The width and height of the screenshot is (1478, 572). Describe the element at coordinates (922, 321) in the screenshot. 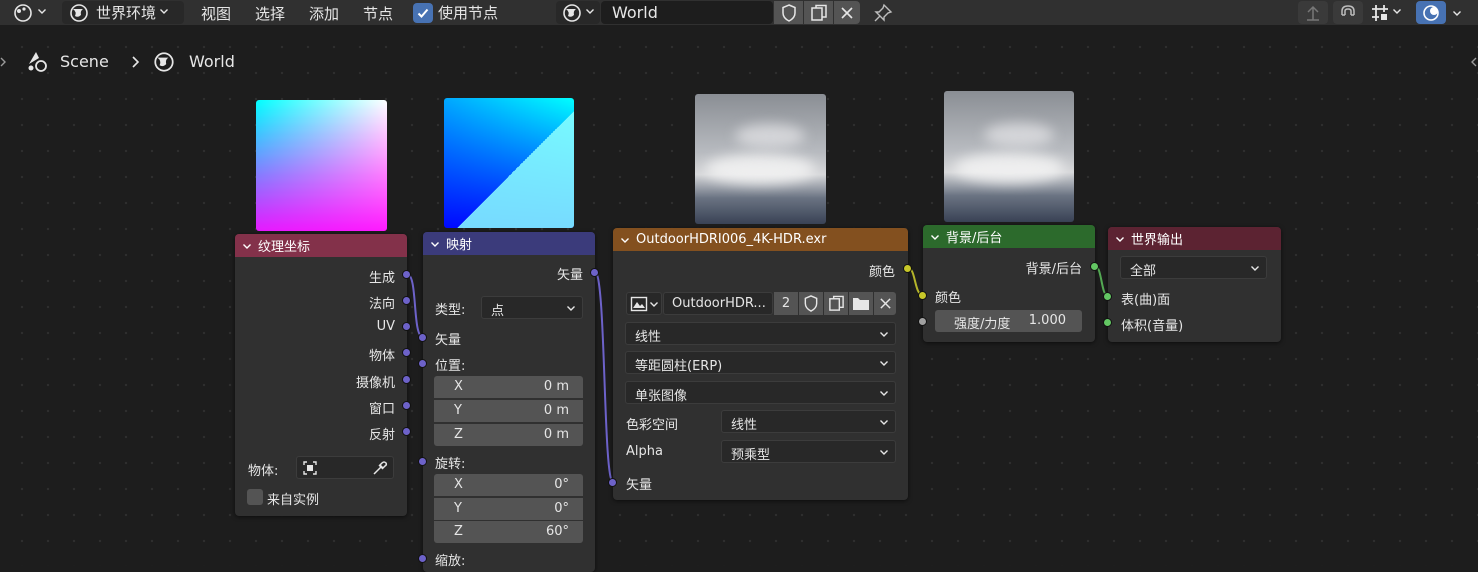

I see `socket-background-strength-in` at that location.